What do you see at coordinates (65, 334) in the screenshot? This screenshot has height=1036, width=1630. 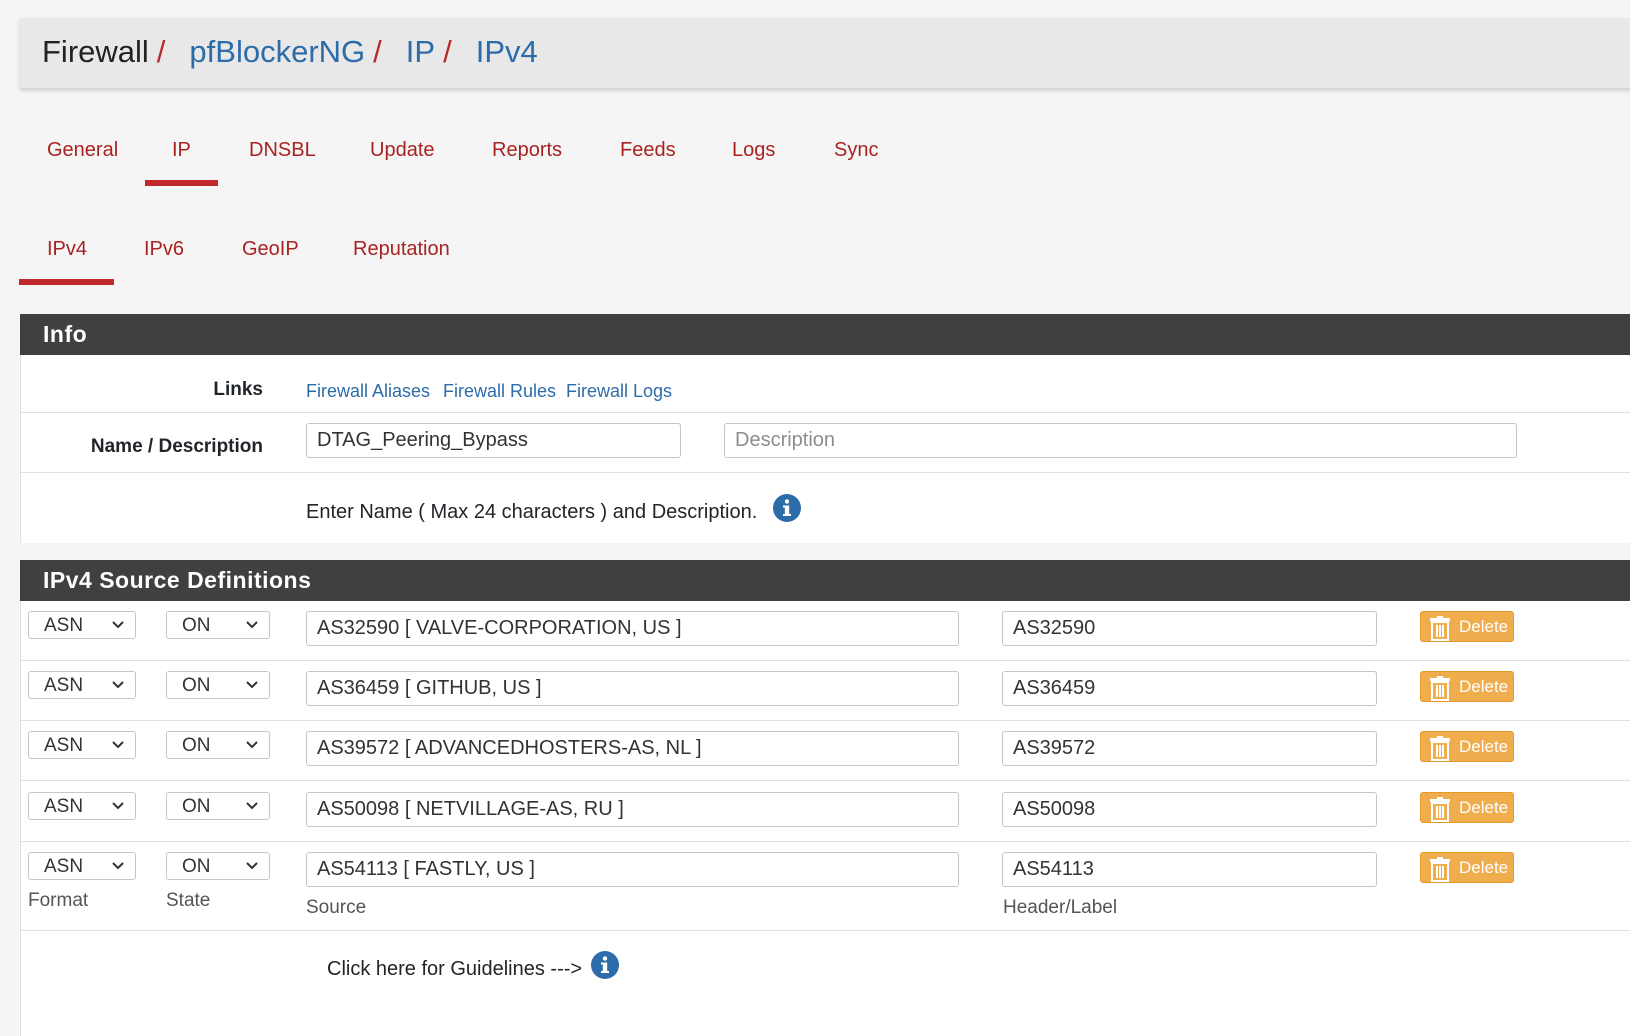 I see `info-panel-title: Info` at bounding box center [65, 334].